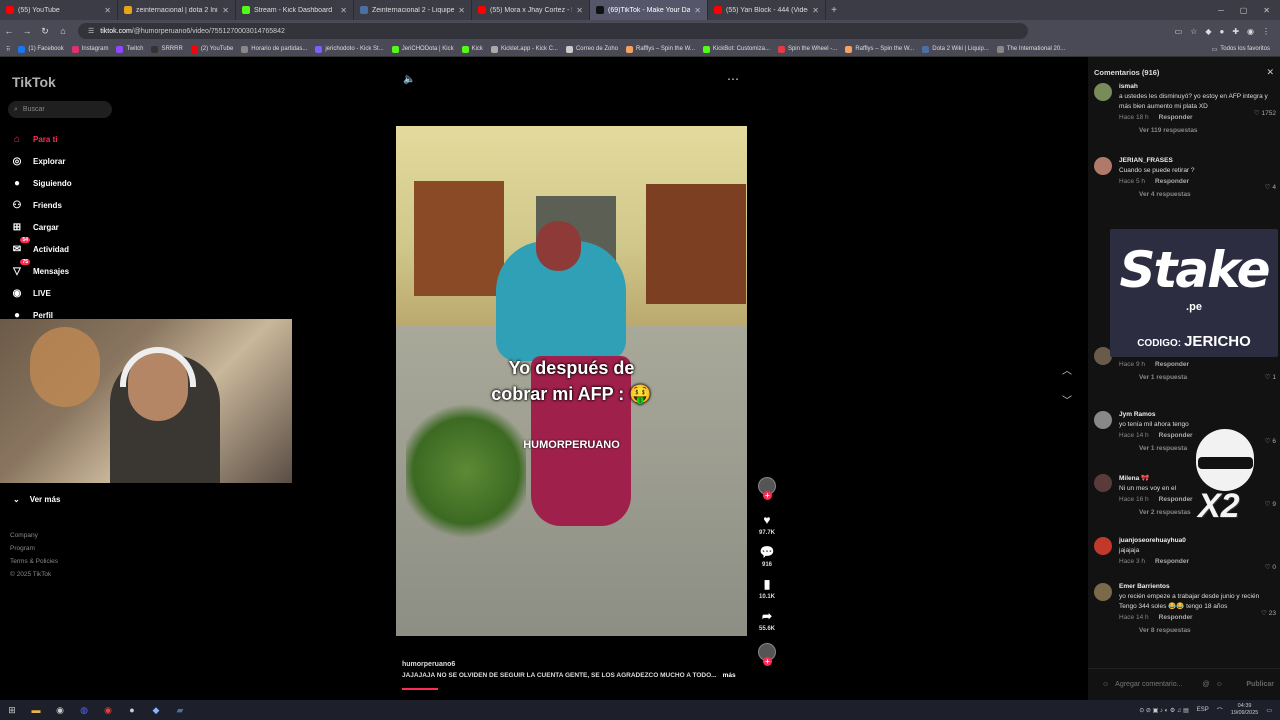 The height and width of the screenshot is (720, 1280). What do you see at coordinates (420, 689) in the screenshot?
I see `video-progress-bar` at bounding box center [420, 689].